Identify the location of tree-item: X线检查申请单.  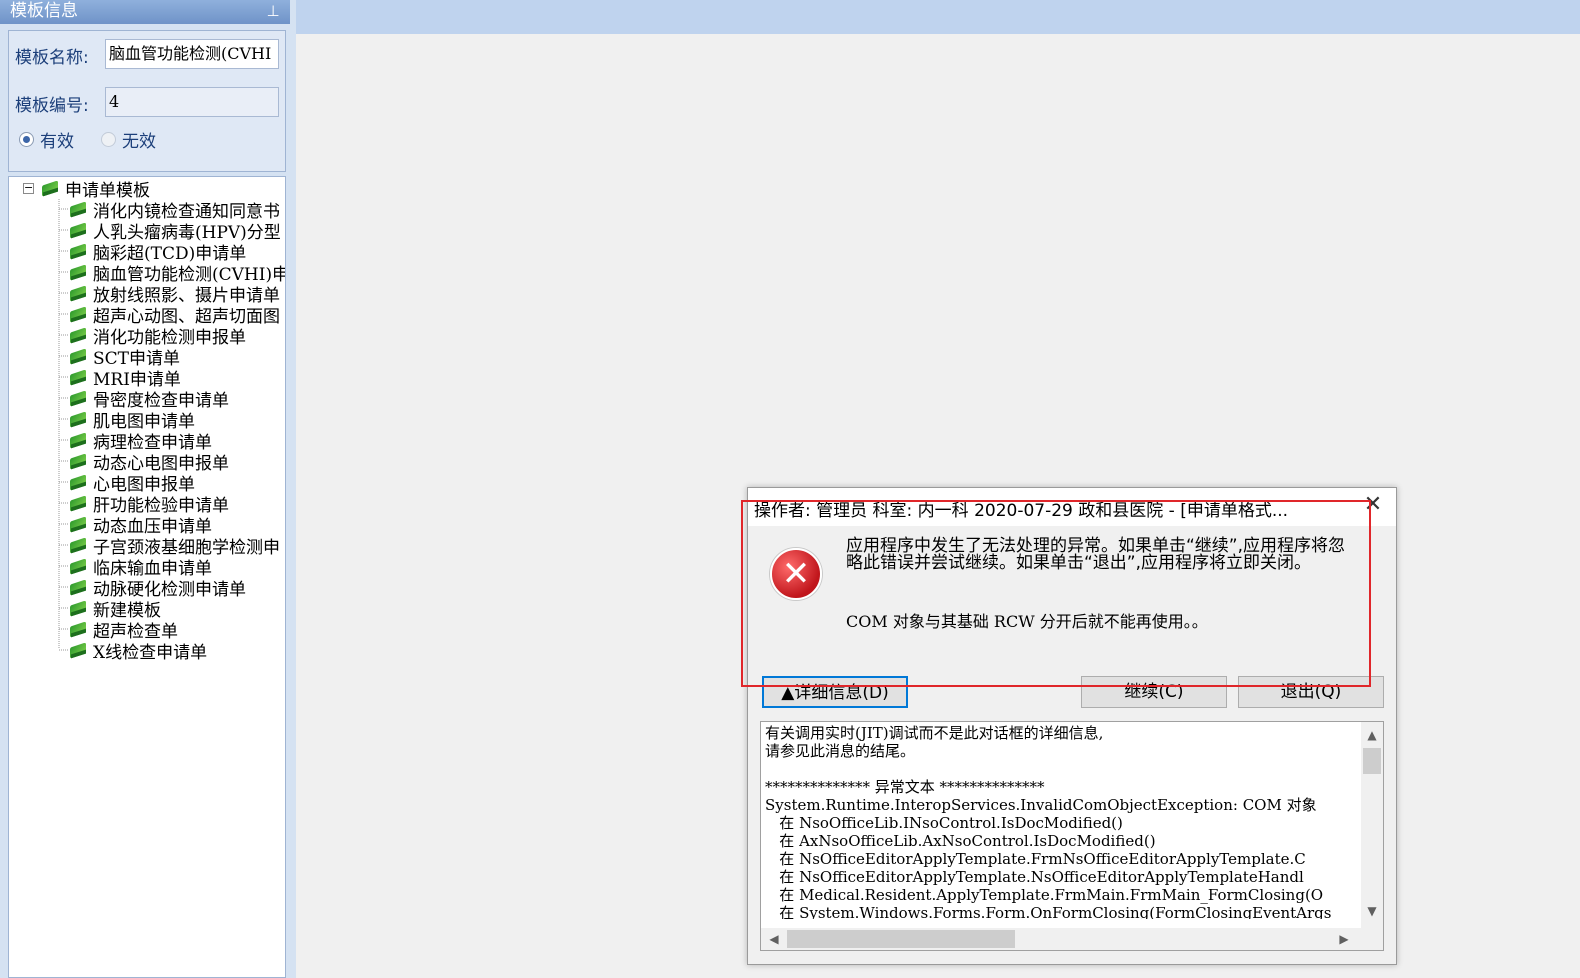
(138, 651).